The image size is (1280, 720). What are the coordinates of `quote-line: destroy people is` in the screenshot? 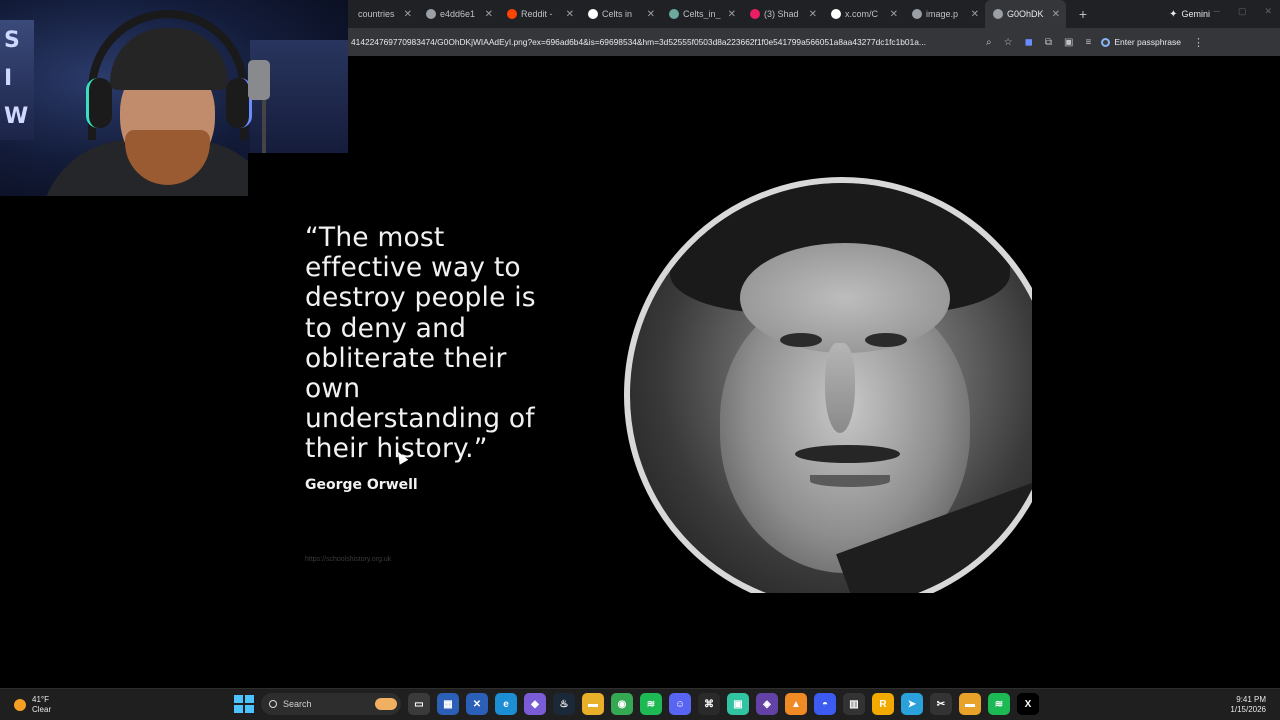 It's located at (420, 298).